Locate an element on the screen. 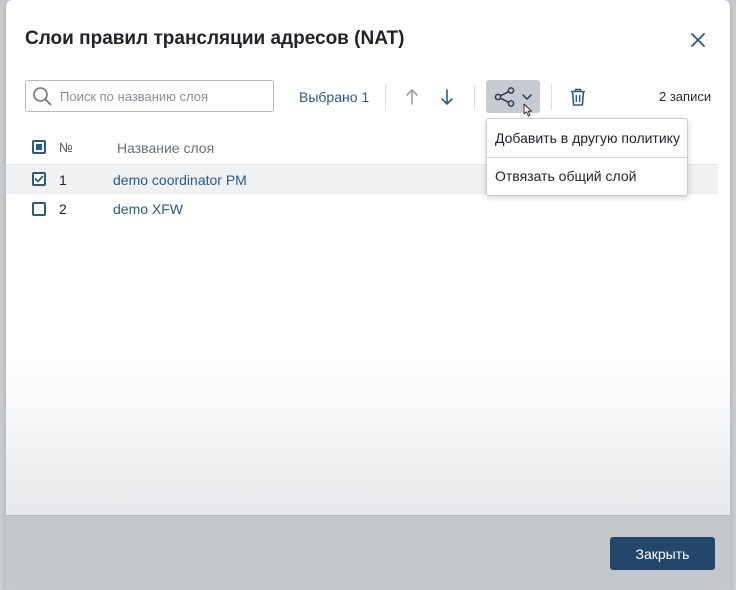 The width and height of the screenshot is (736, 590). chevron-down-icon is located at coordinates (527, 96).